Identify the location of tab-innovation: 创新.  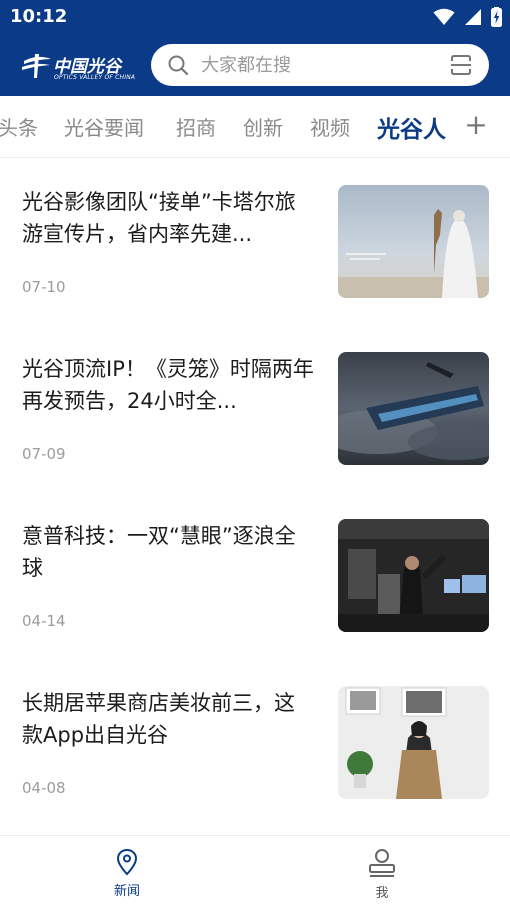
(263, 126).